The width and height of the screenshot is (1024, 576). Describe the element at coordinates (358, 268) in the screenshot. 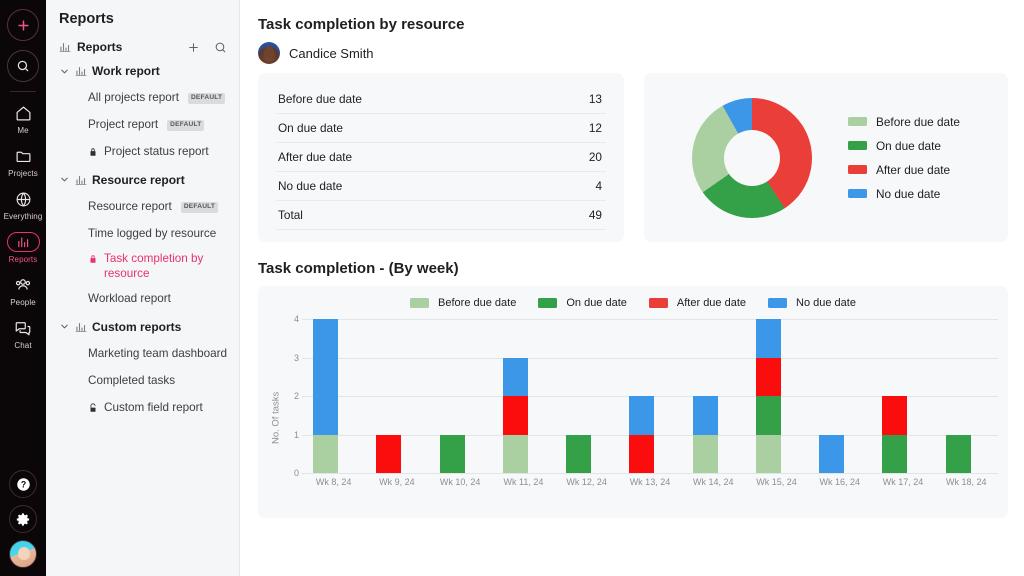

I see `section-title: Task completion - (By week)` at that location.